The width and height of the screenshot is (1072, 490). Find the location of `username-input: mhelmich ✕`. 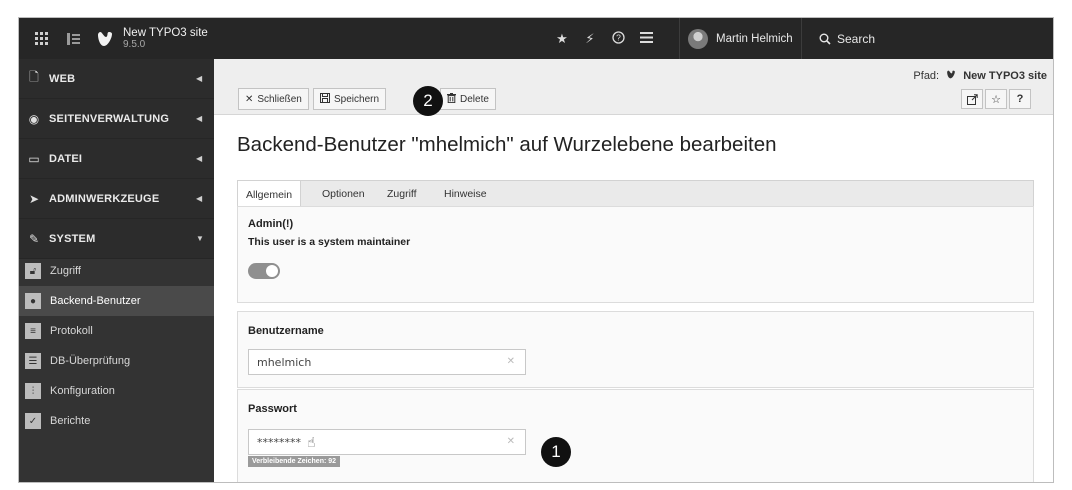

username-input: mhelmich ✕ is located at coordinates (387, 362).